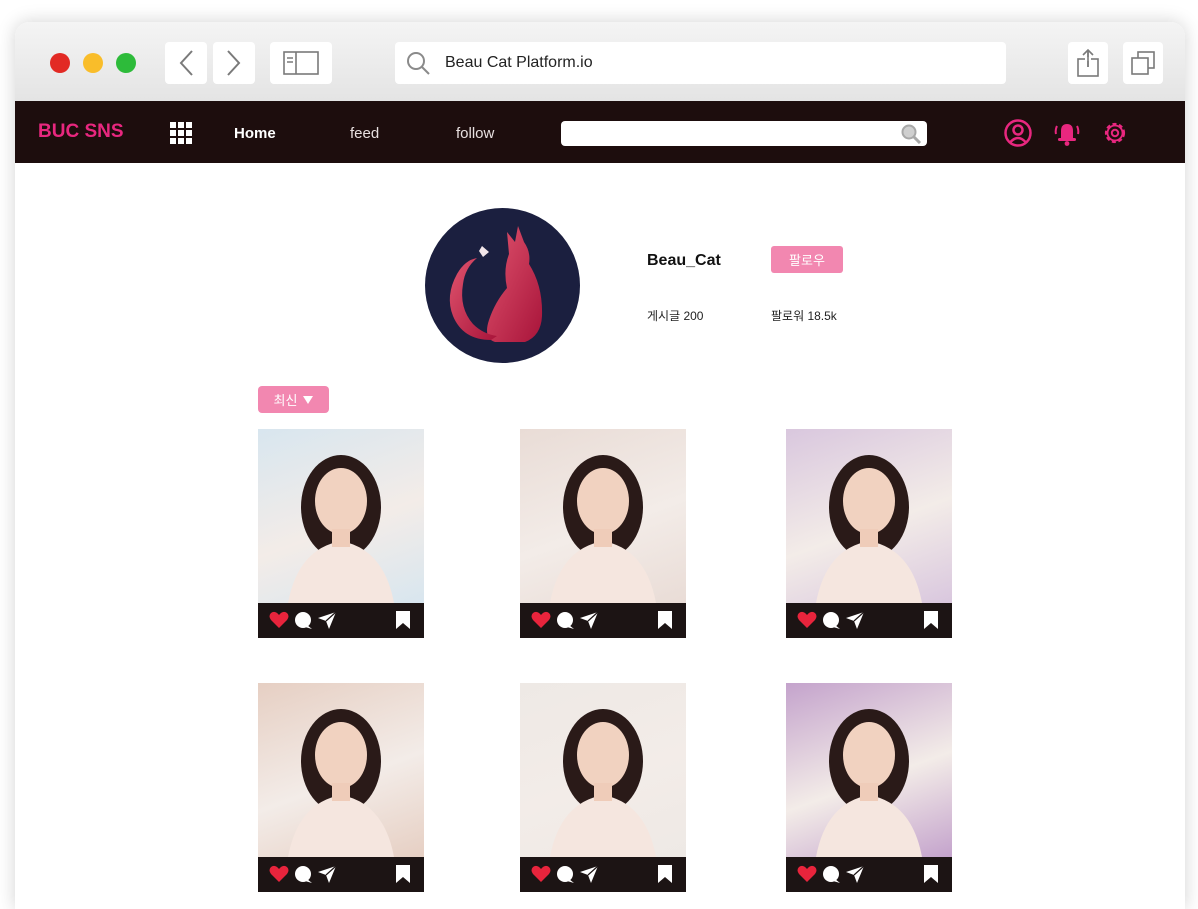 This screenshot has height=909, width=1198. I want to click on bell-icon, so click(1067, 133).